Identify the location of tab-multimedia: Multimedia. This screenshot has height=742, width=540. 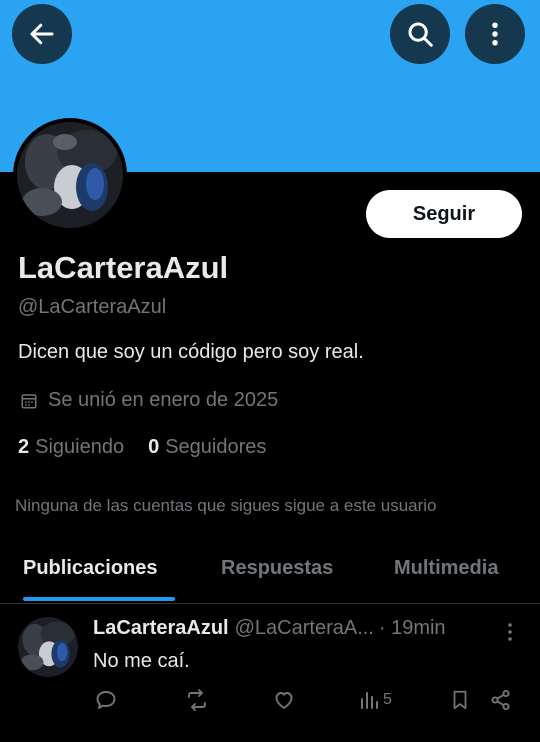
(446, 568).